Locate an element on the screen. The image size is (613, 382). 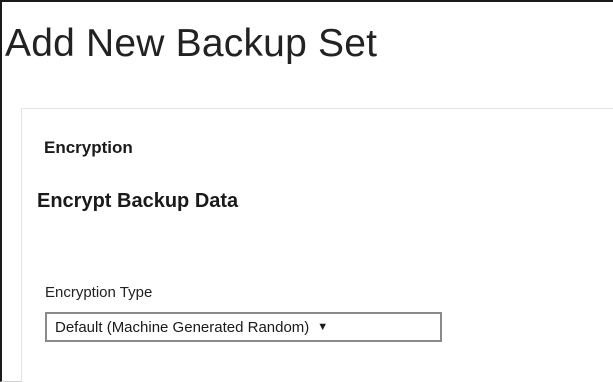
encryption-type-select: Default (Machine Generated Random) ▼ is located at coordinates (243, 327).